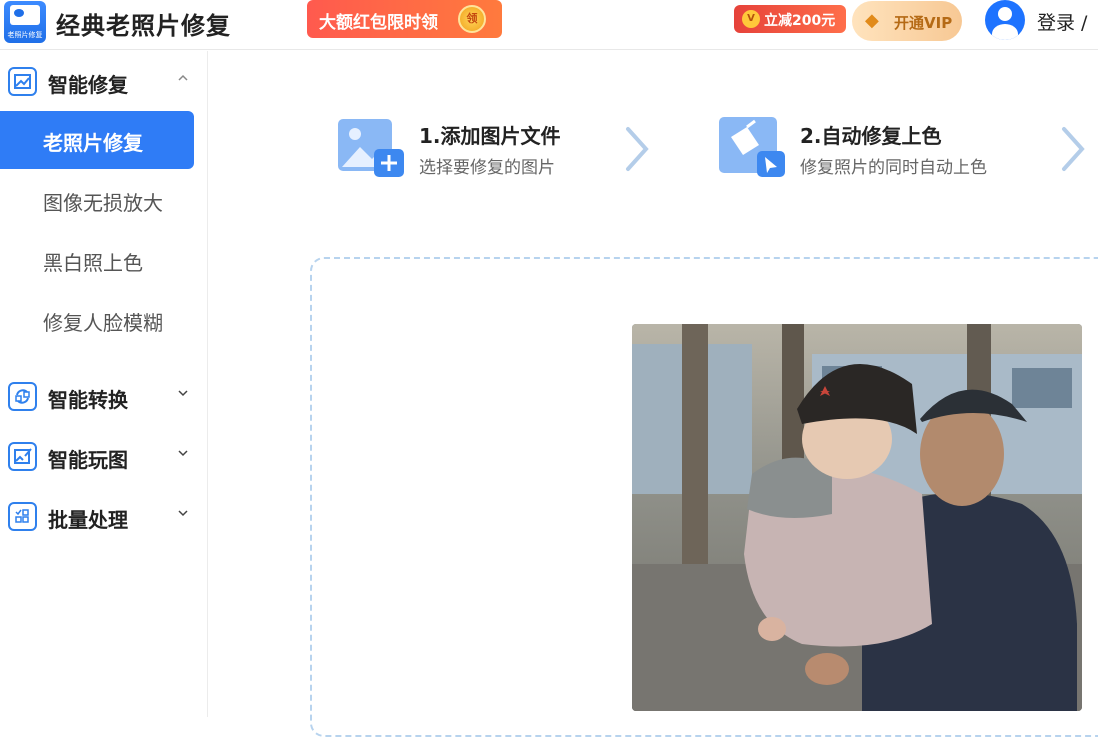 This screenshot has width=1098, height=737. I want to click on app-title: 经典老照片修复, so click(143, 26).